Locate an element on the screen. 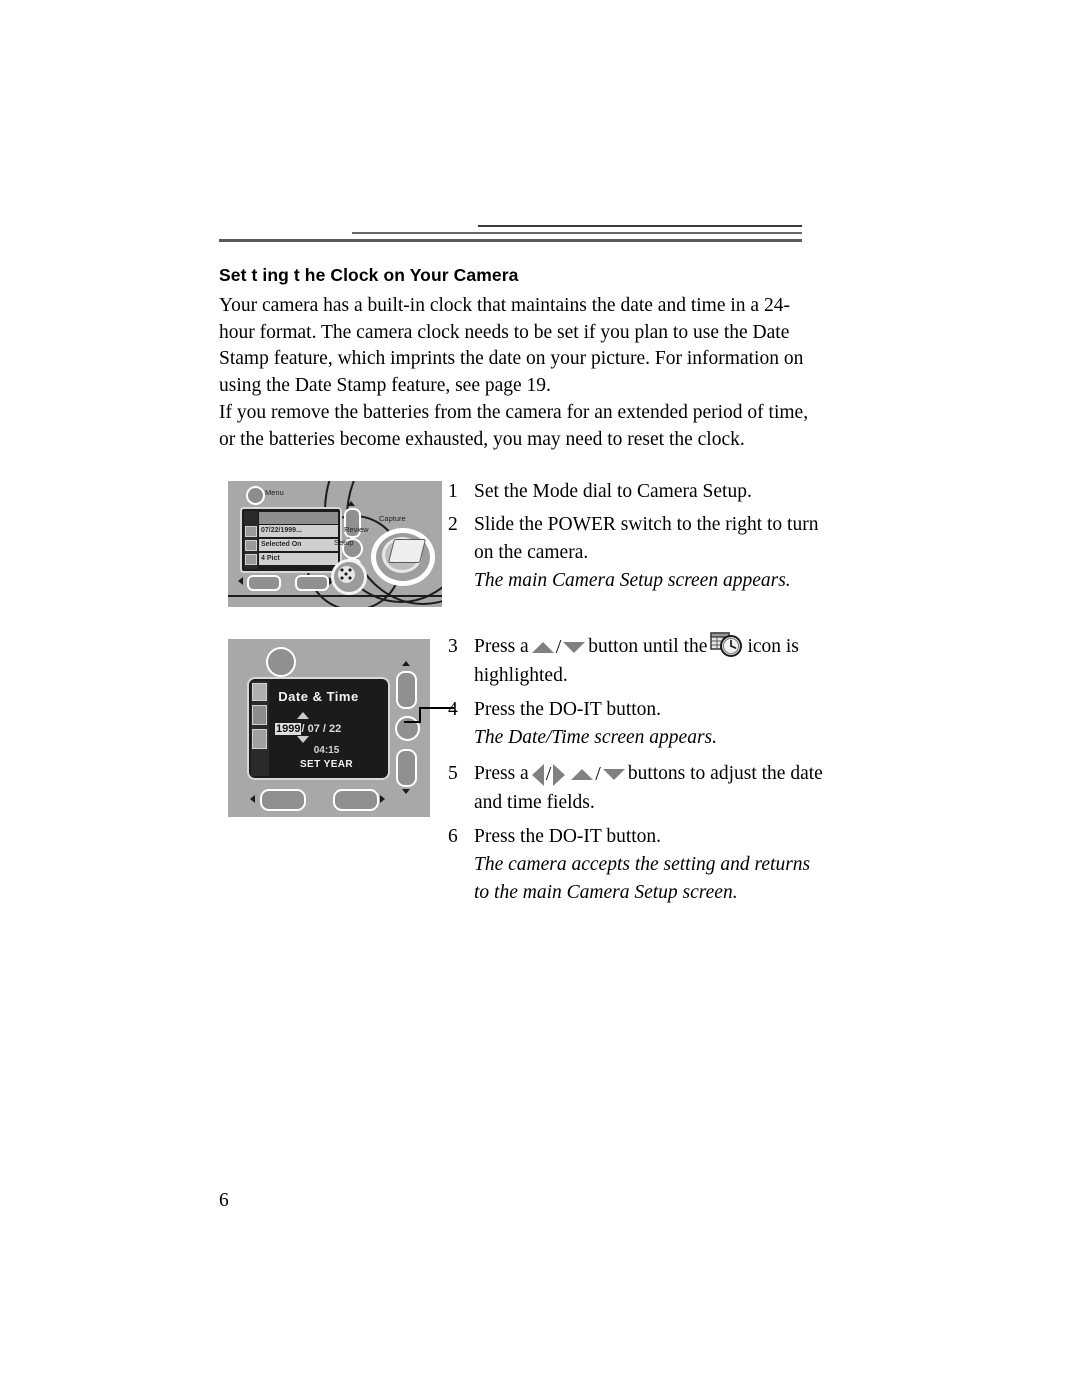 Image resolution: width=1080 pixels, height=1397 pixels. lcd-sidebar-icon-date is located at coordinates (251, 531).